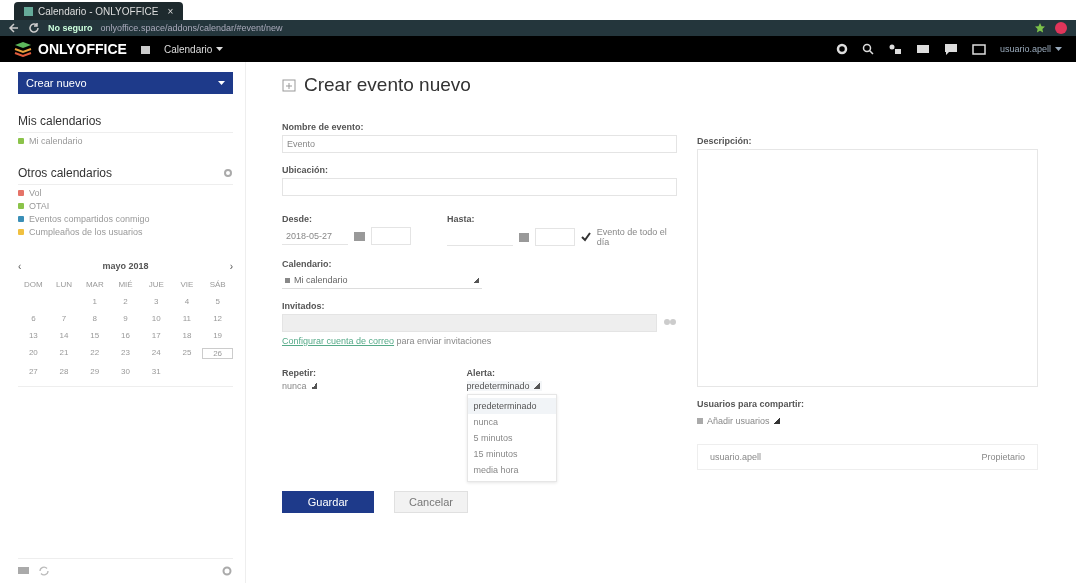 Image resolution: width=1076 pixels, height=583 pixels. I want to click on create-new-button: Crear nuevo, so click(125, 83).